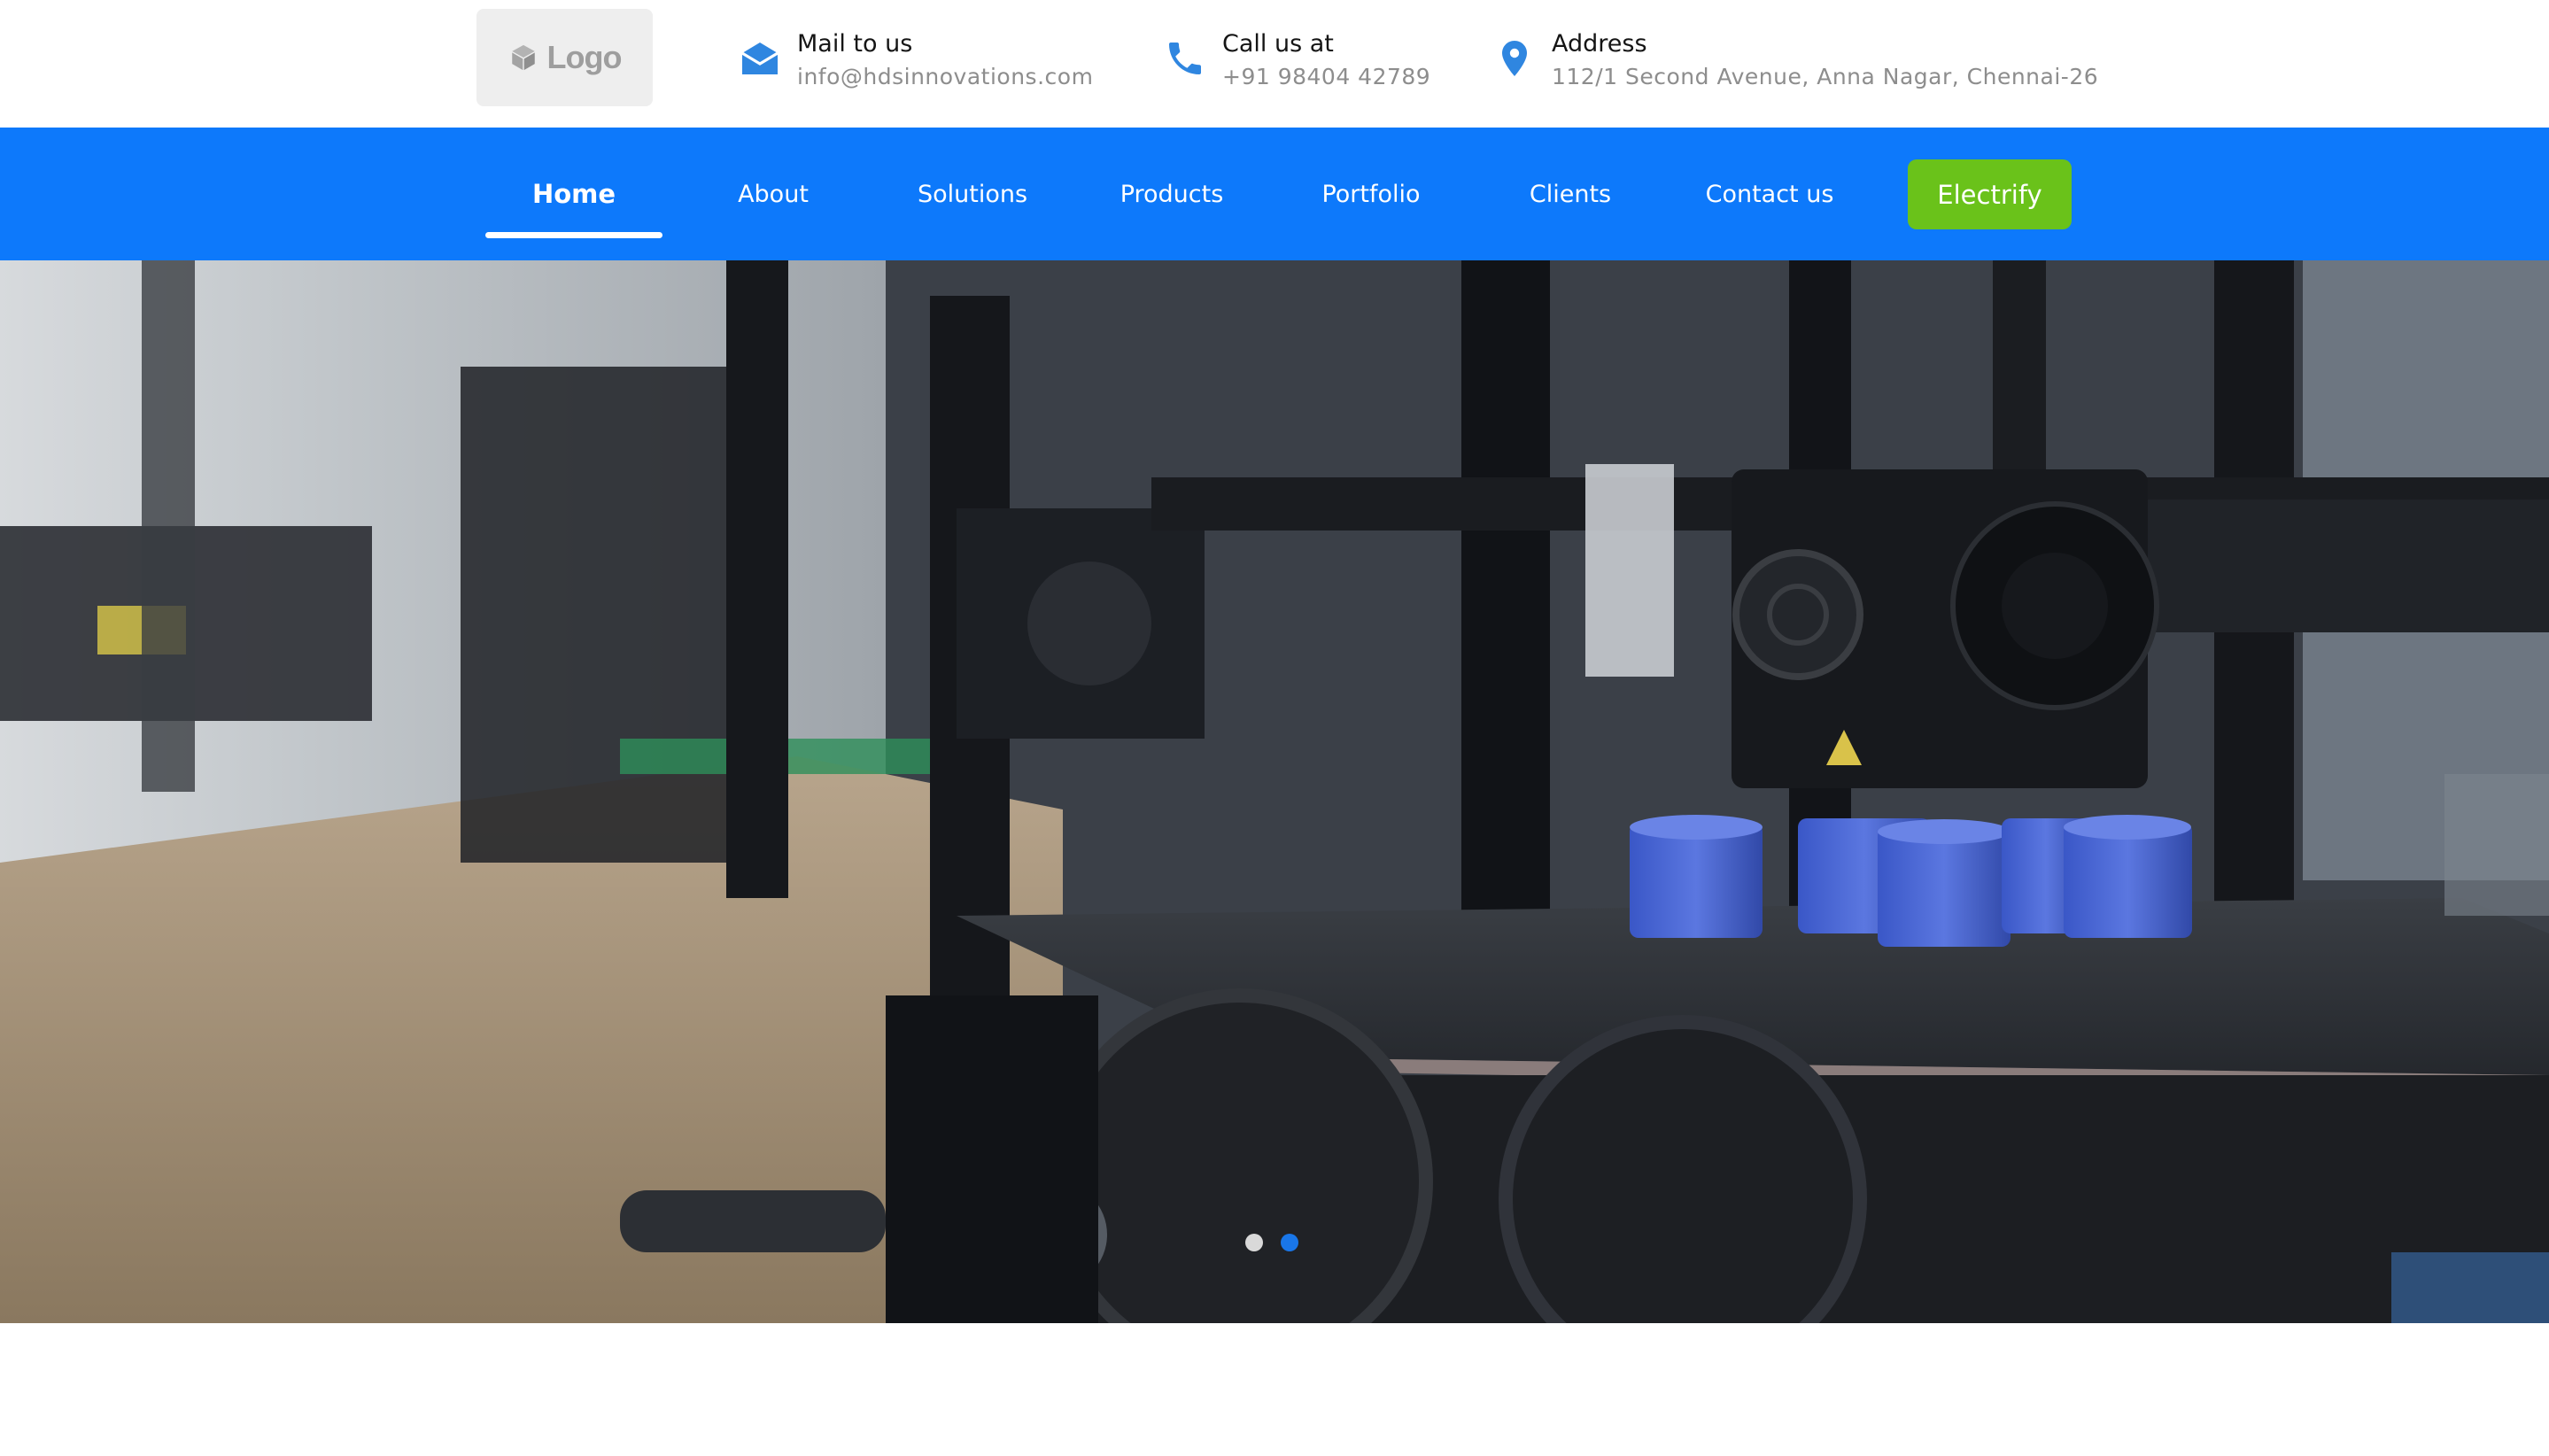 This screenshot has width=2549, height=1456. Describe the element at coordinates (1272, 1242) in the screenshot. I see `slider-dots` at that location.